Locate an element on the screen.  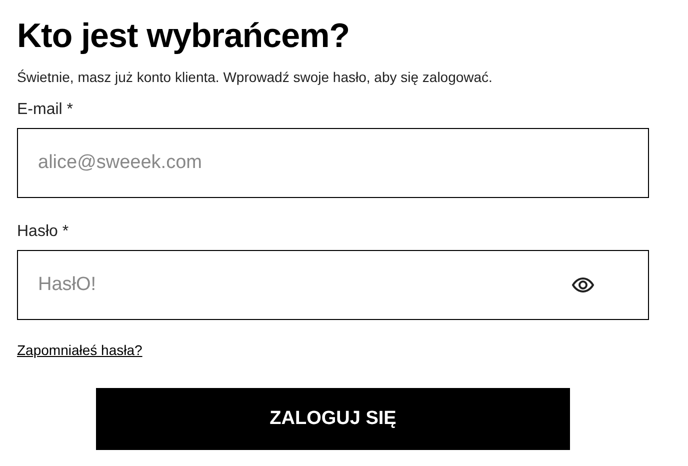
forgot-password-link: Zapomniałeś hasła? is located at coordinates (79, 350).